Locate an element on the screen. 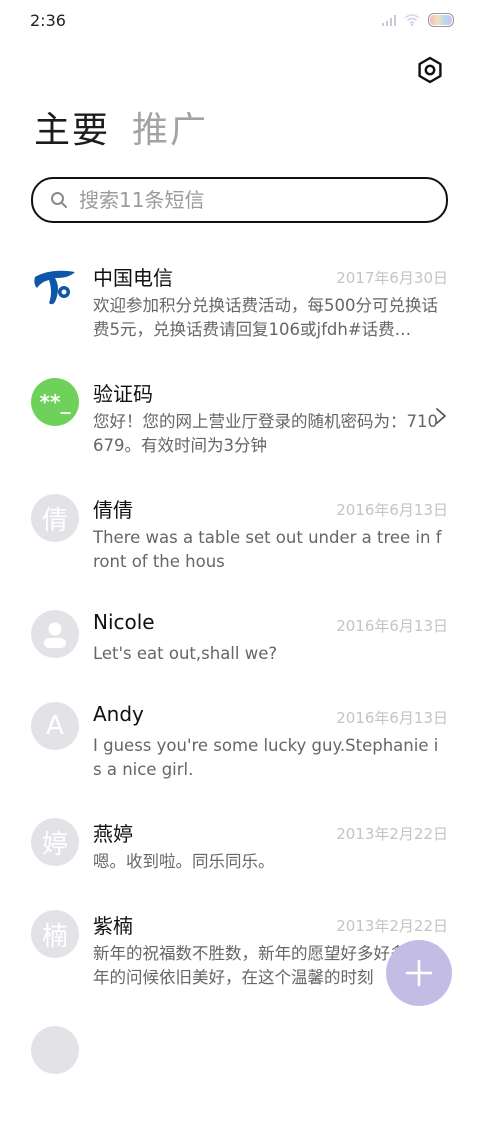 This screenshot has width=480, height=1130. person-icon is located at coordinates (55, 634).